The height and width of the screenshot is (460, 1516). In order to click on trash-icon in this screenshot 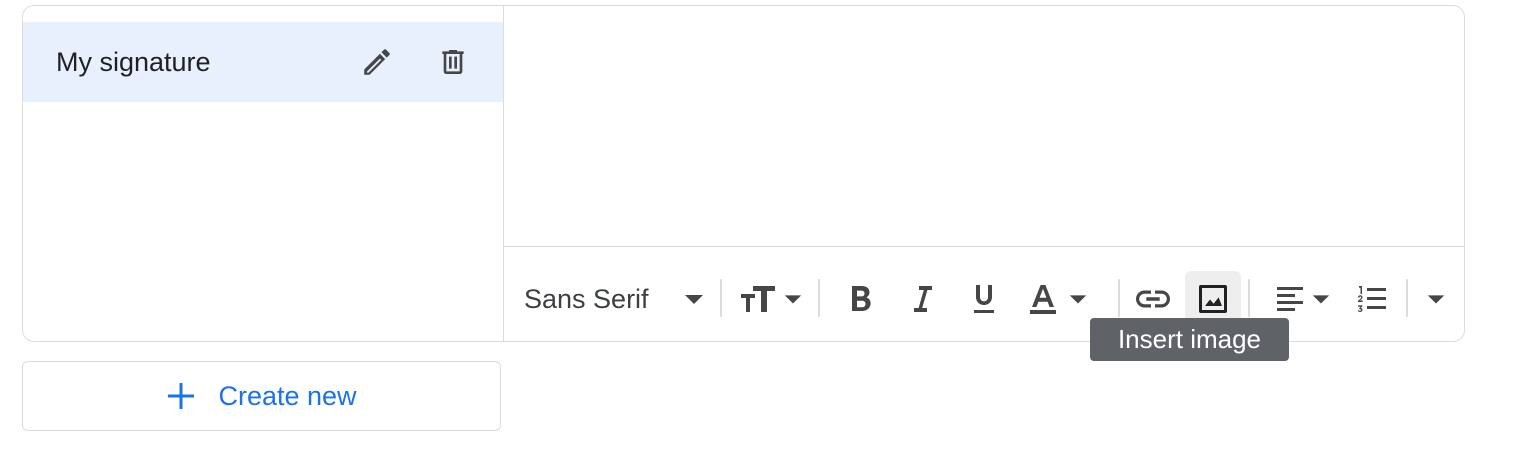, I will do `click(453, 62)`.